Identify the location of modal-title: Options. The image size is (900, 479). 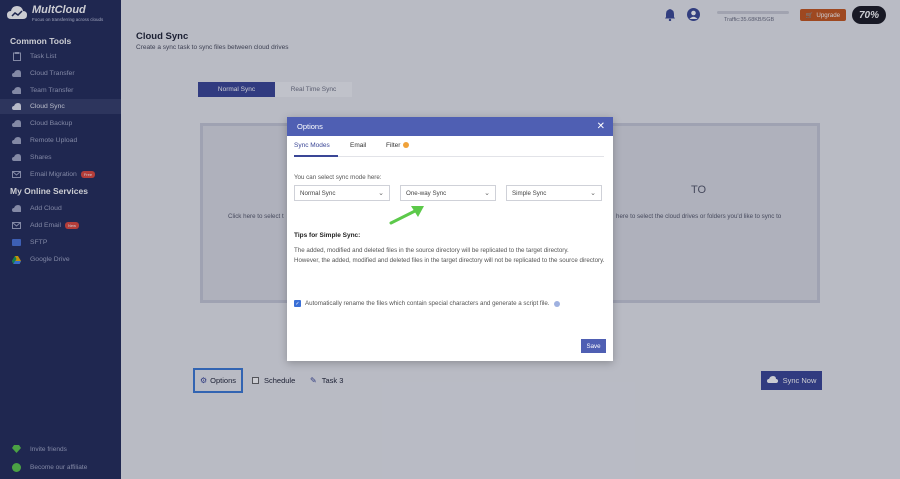
(310, 126).